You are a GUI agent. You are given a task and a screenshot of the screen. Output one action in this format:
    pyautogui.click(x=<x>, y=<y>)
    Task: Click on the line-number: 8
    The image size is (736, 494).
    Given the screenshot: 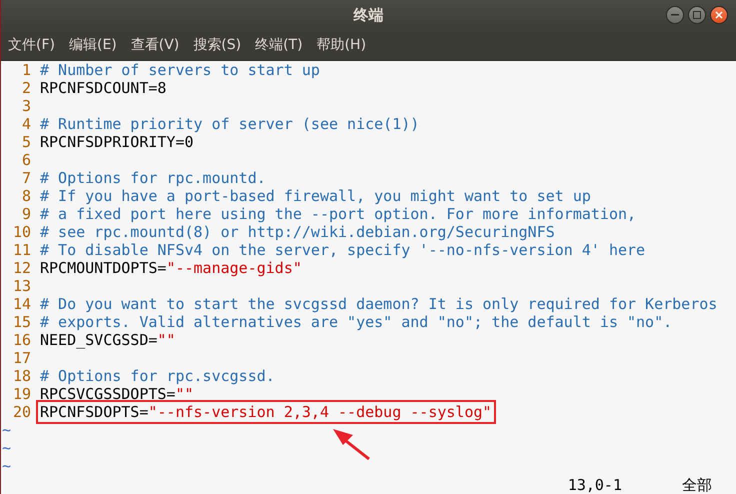 What is the action you would take?
    pyautogui.click(x=25, y=196)
    